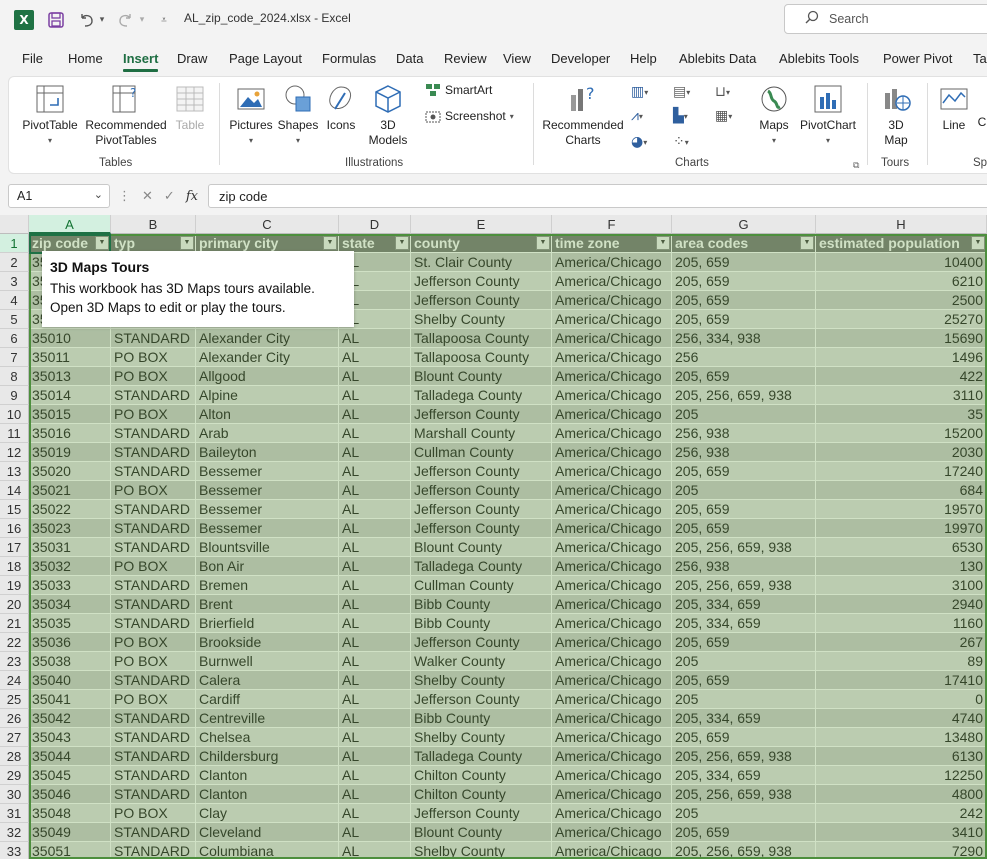 The height and width of the screenshot is (859, 987). Describe the element at coordinates (14, 661) in the screenshot. I see `row-header-23: 23` at that location.